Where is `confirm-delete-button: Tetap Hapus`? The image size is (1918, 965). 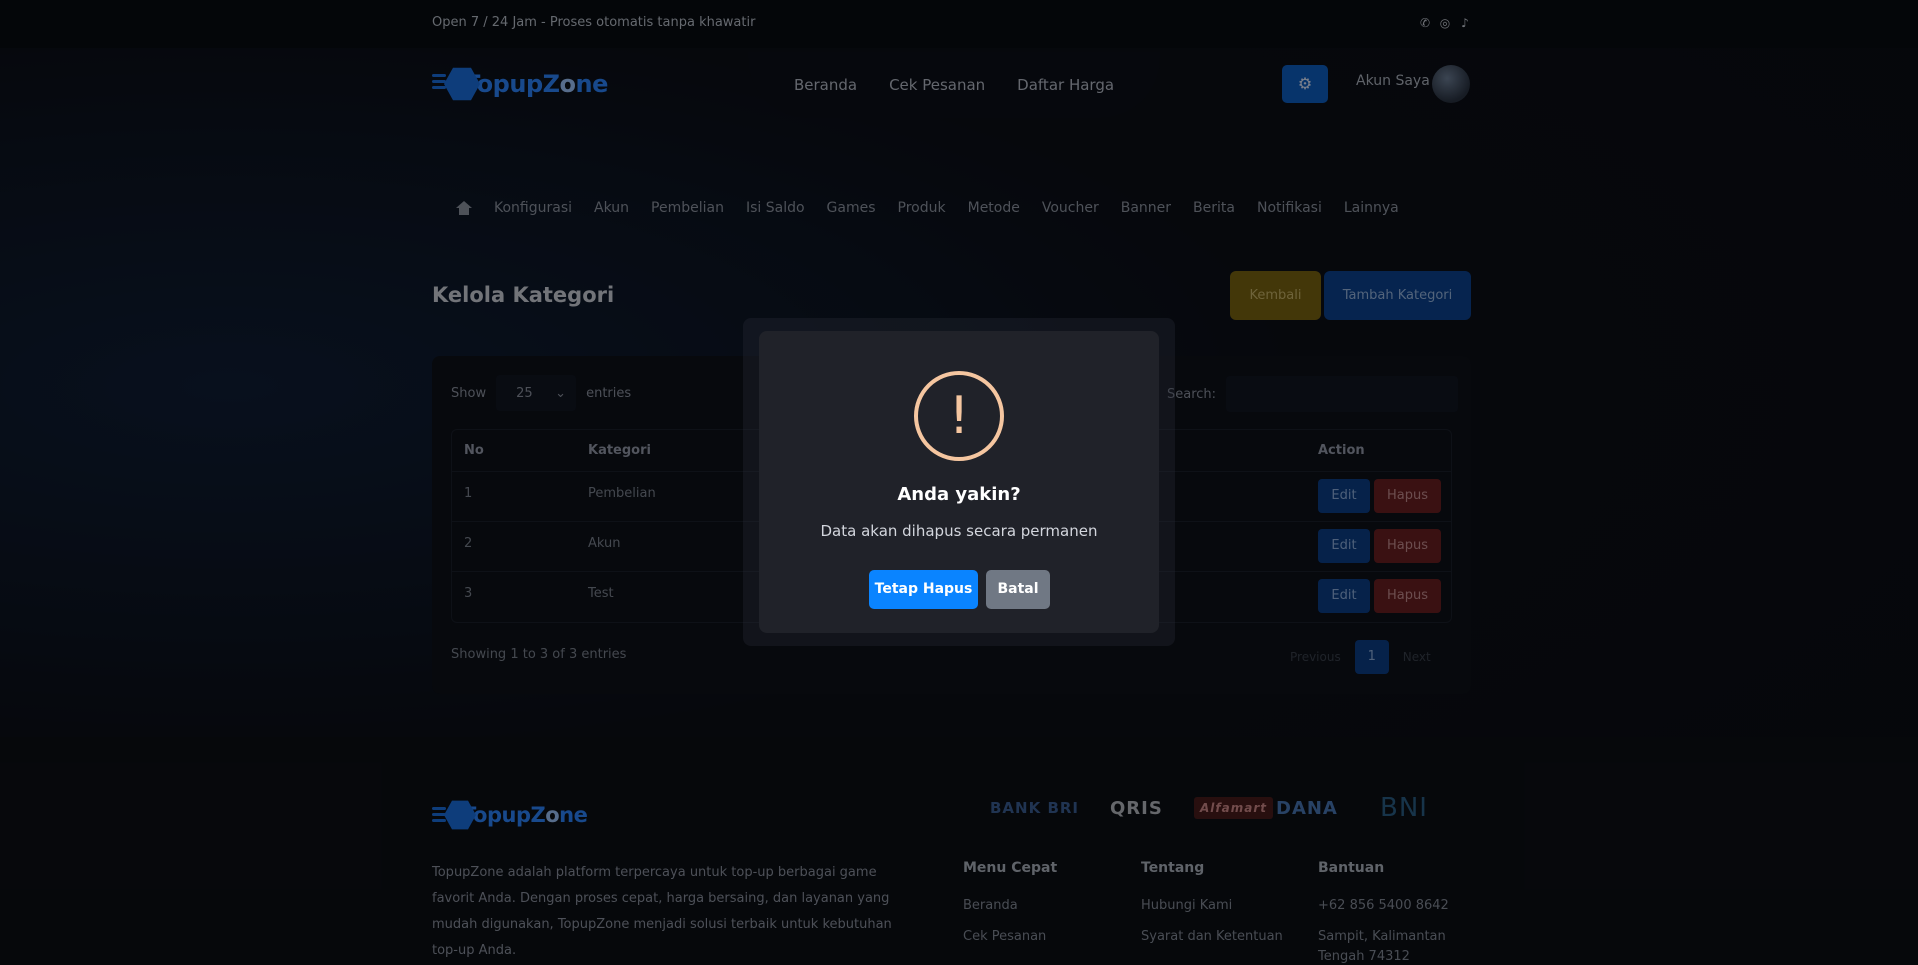 confirm-delete-button: Tetap Hapus is located at coordinates (923, 589).